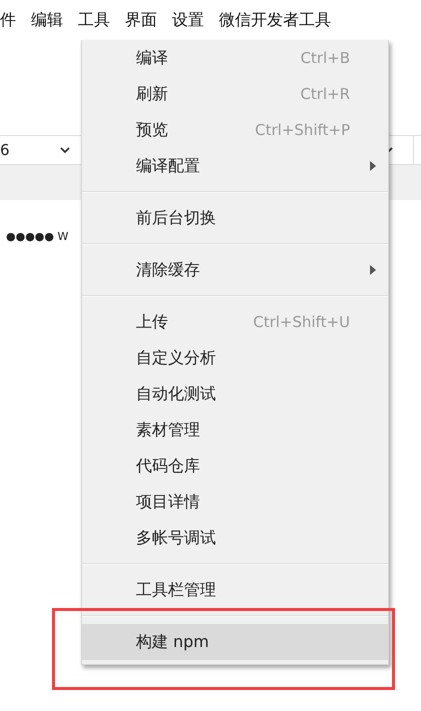 This screenshot has height=711, width=421. Describe the element at coordinates (235, 270) in the screenshot. I see `menu-item: 清除缓存` at that location.